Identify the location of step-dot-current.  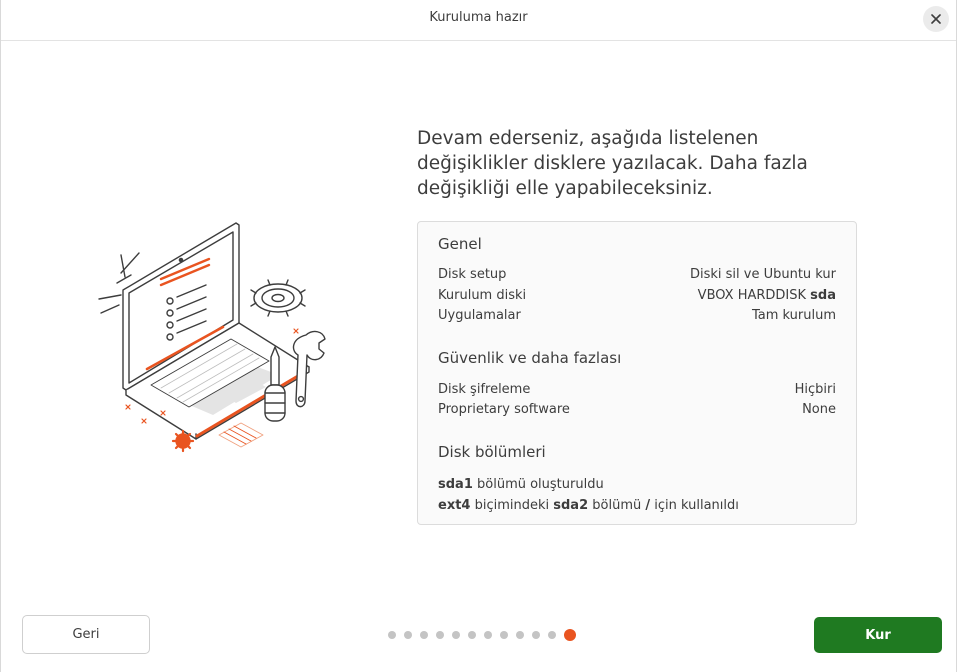
(570, 635).